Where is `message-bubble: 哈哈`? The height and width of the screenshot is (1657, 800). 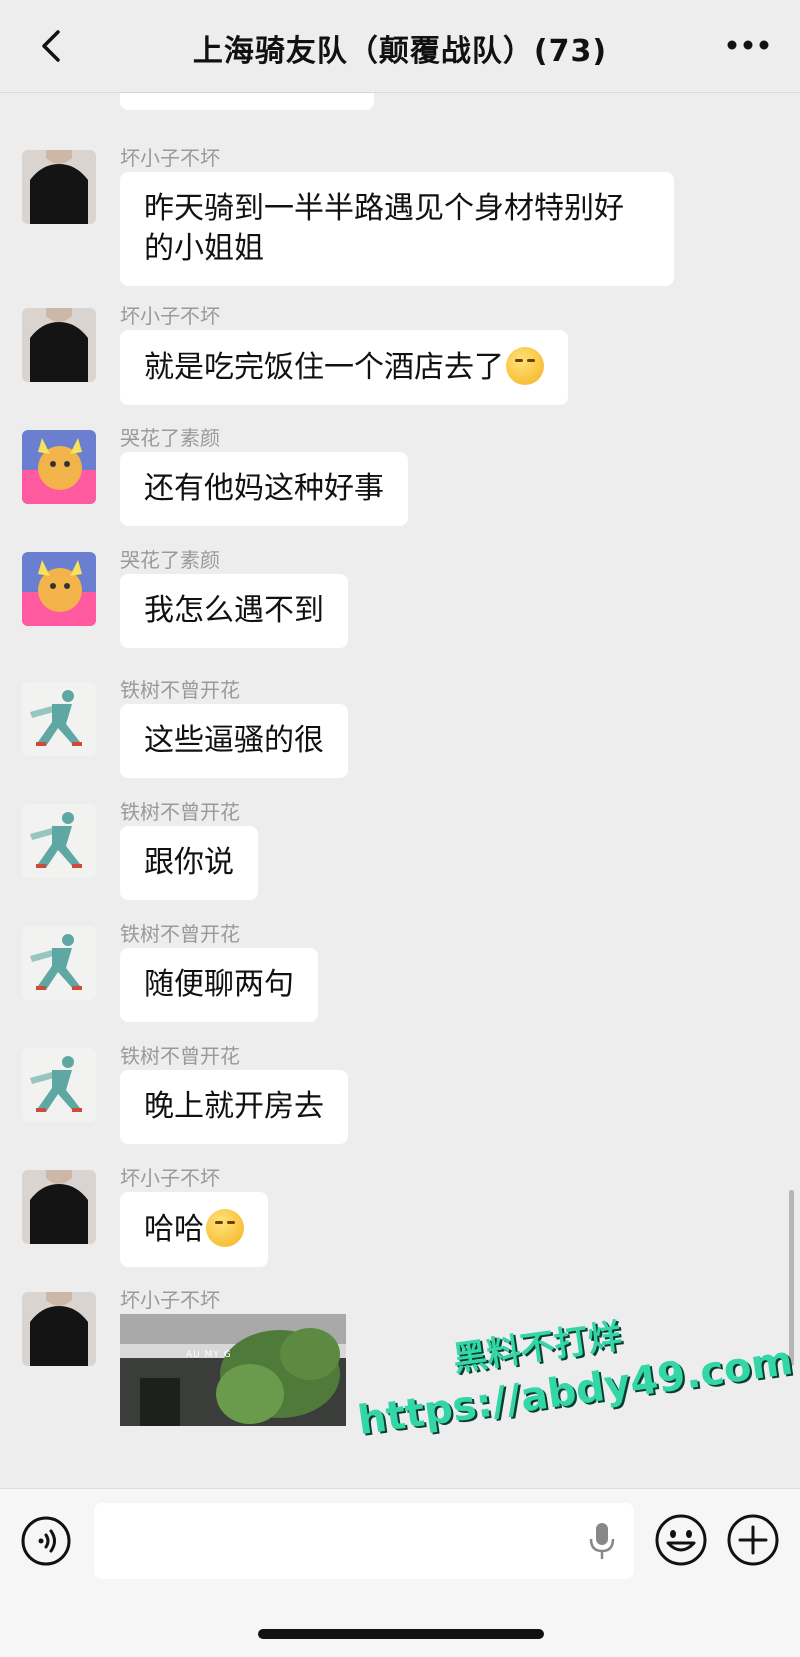 message-bubble: 哈哈 is located at coordinates (194, 1229).